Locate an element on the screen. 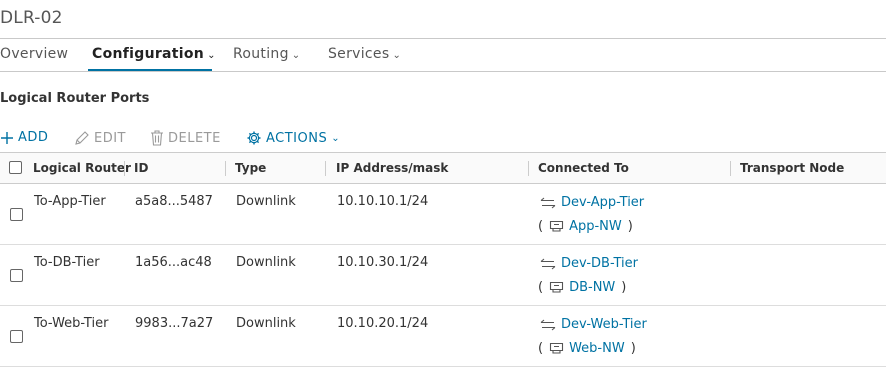 This screenshot has width=886, height=368. tab-overview-label: Overview is located at coordinates (34, 54).